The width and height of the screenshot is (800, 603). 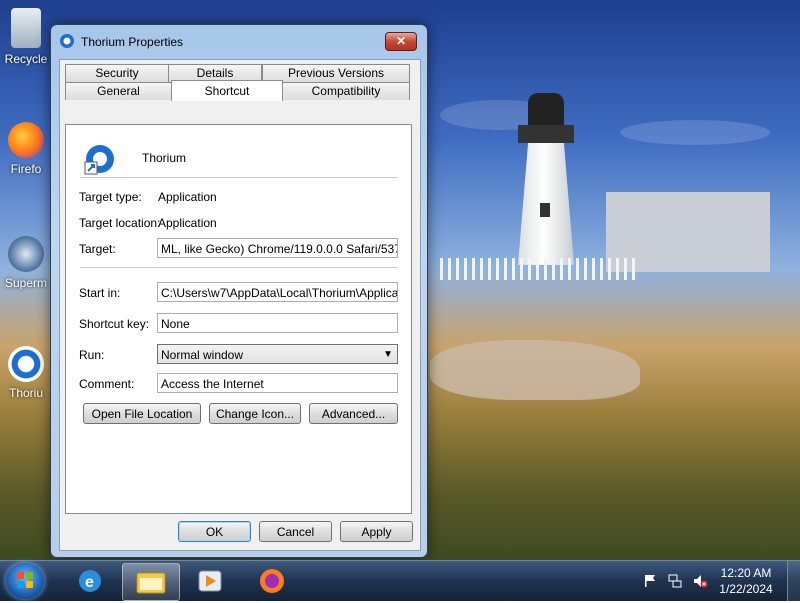 I want to click on windows-logo-icon, so click(x=25, y=580).